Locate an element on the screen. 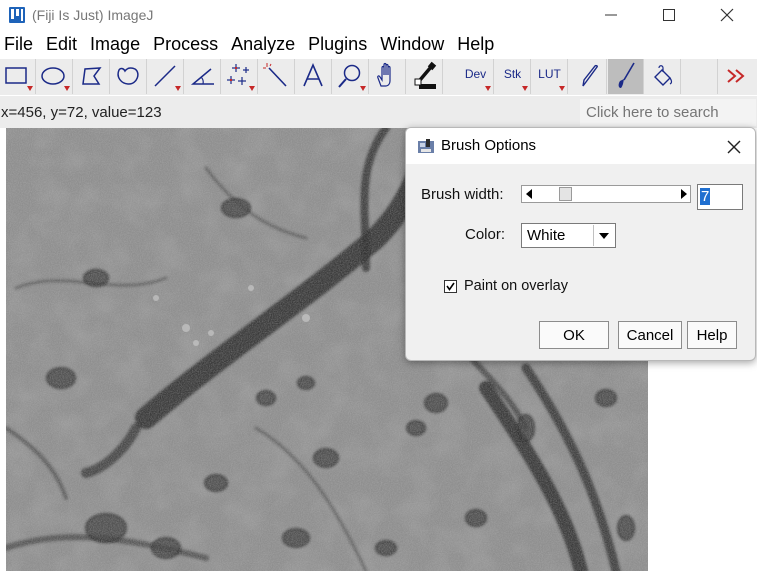 The image size is (757, 571). minimize-icon is located at coordinates (611, 14).